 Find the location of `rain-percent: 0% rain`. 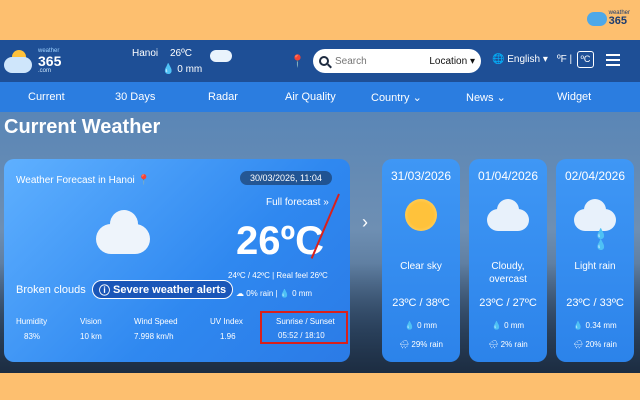

rain-percent: 0% rain is located at coordinates (260, 293).